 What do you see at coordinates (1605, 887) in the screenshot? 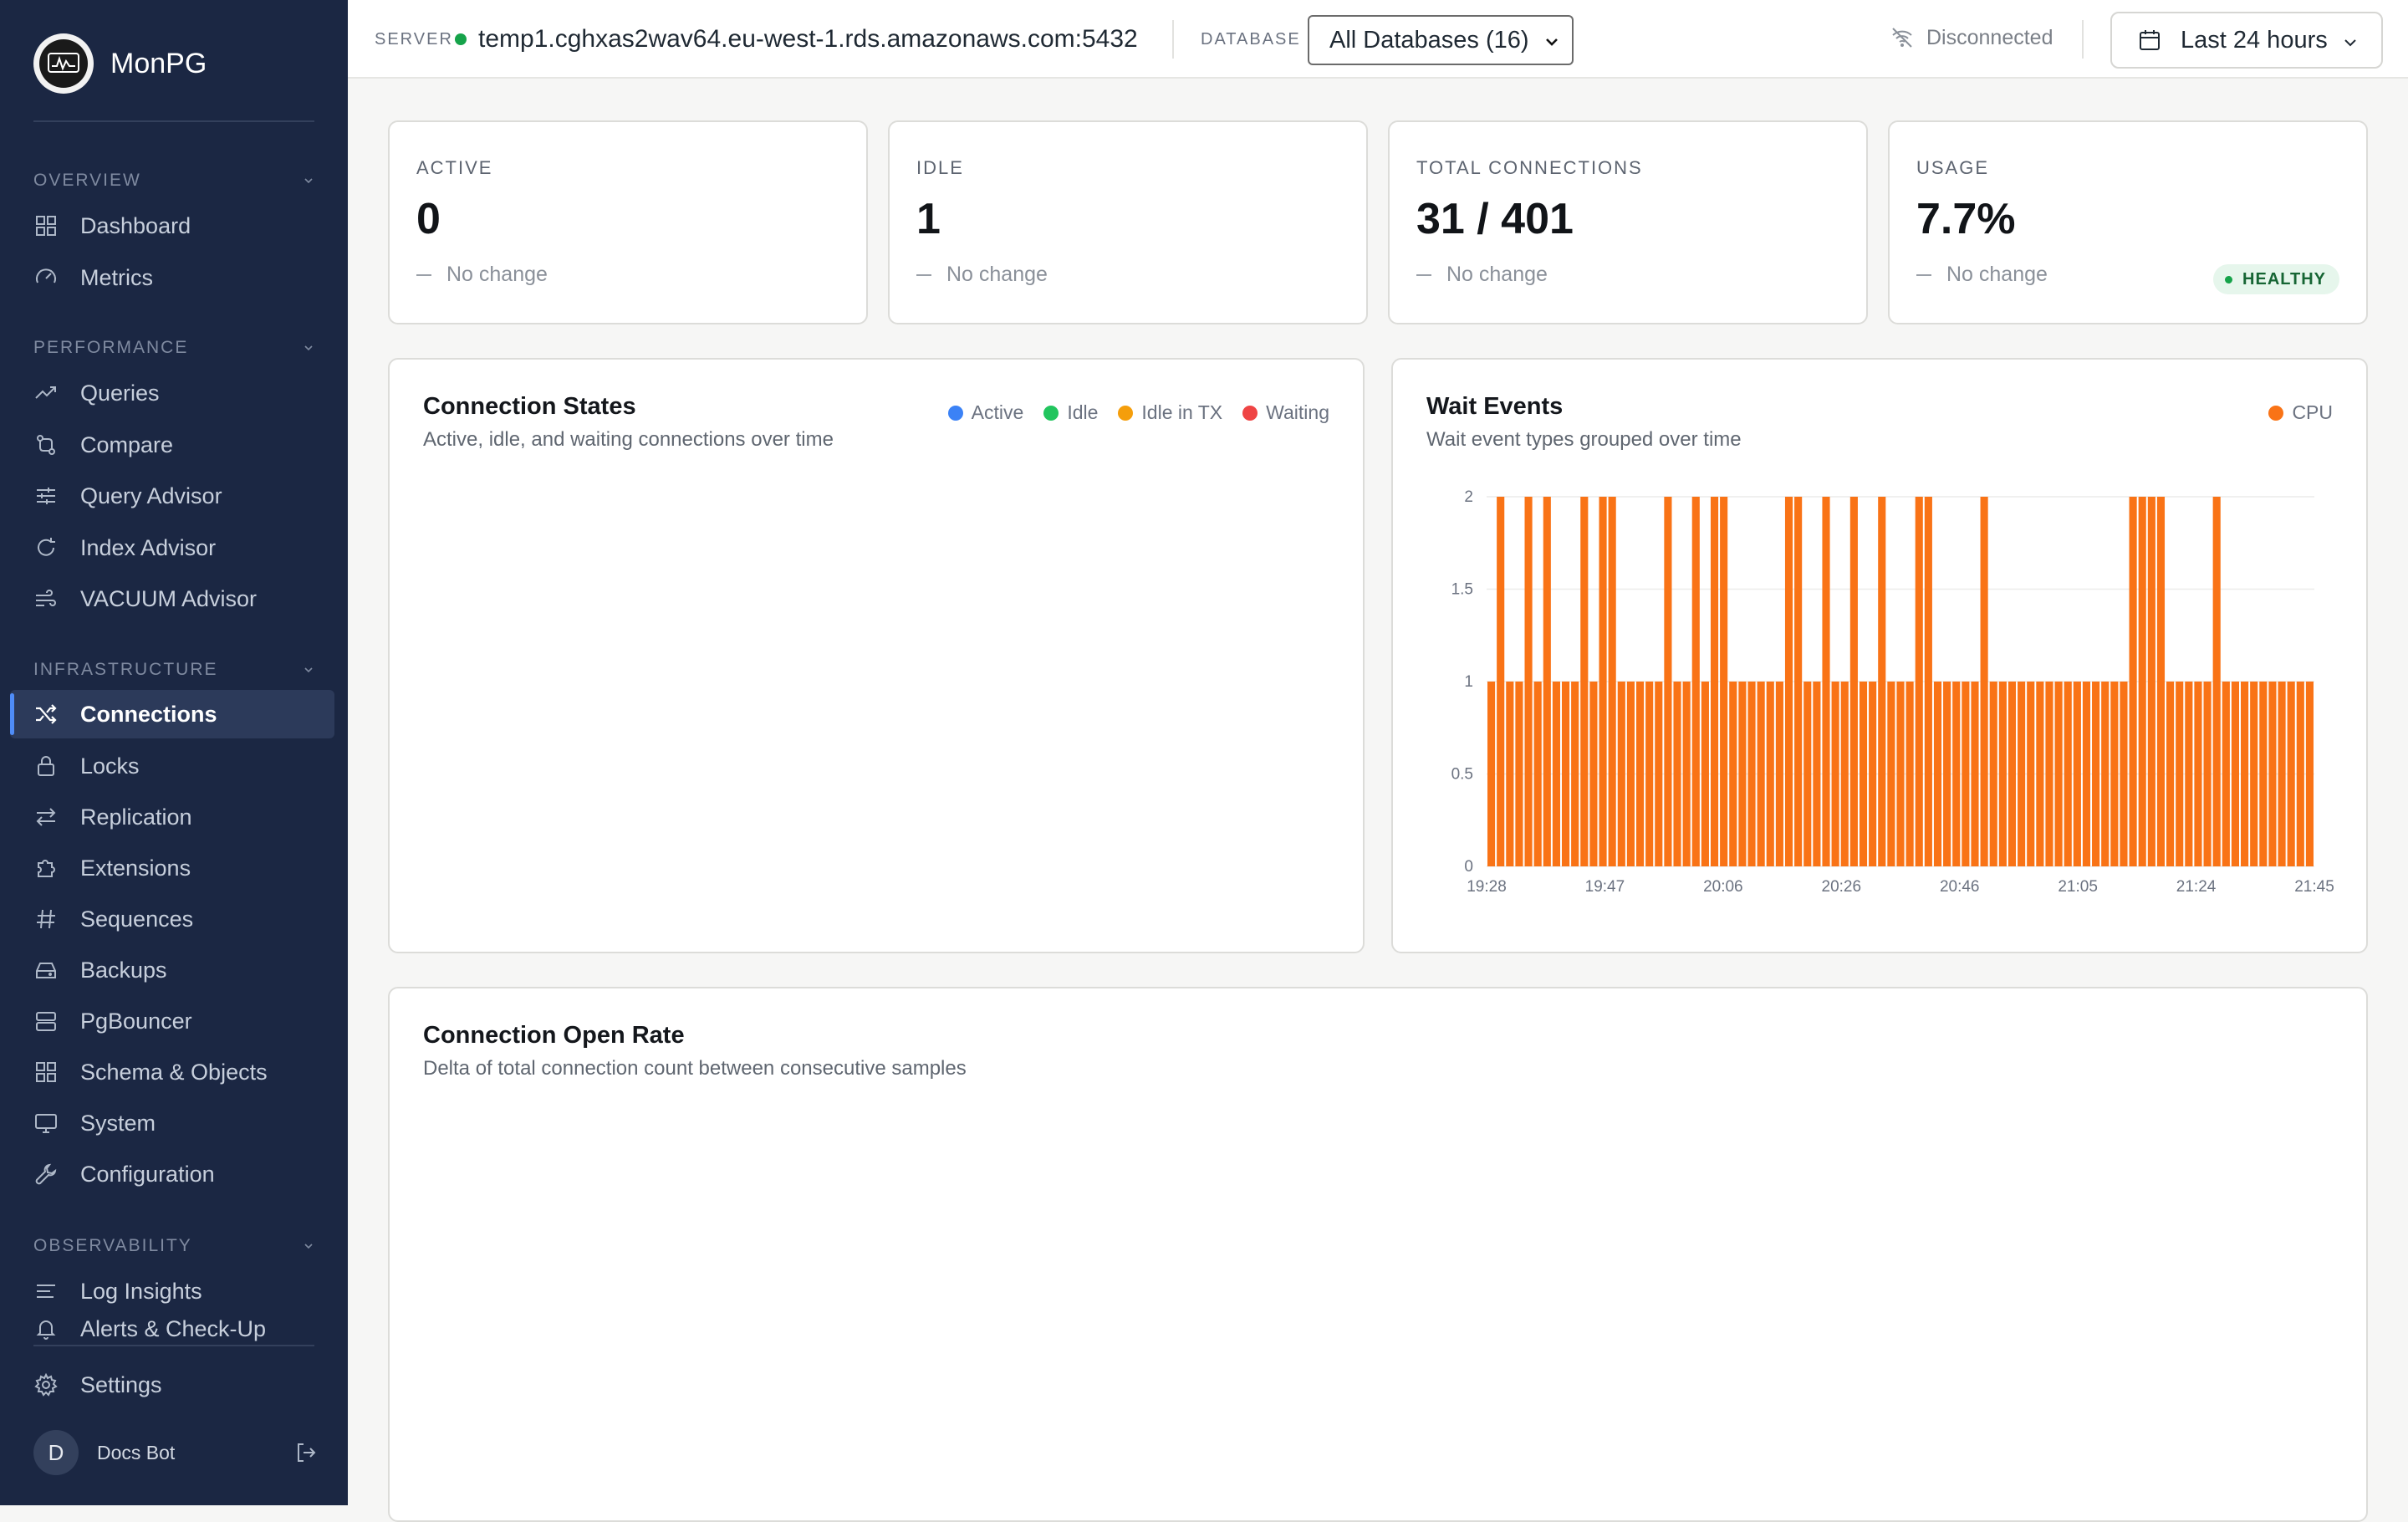
I see `x-tick-label: 19:47` at bounding box center [1605, 887].